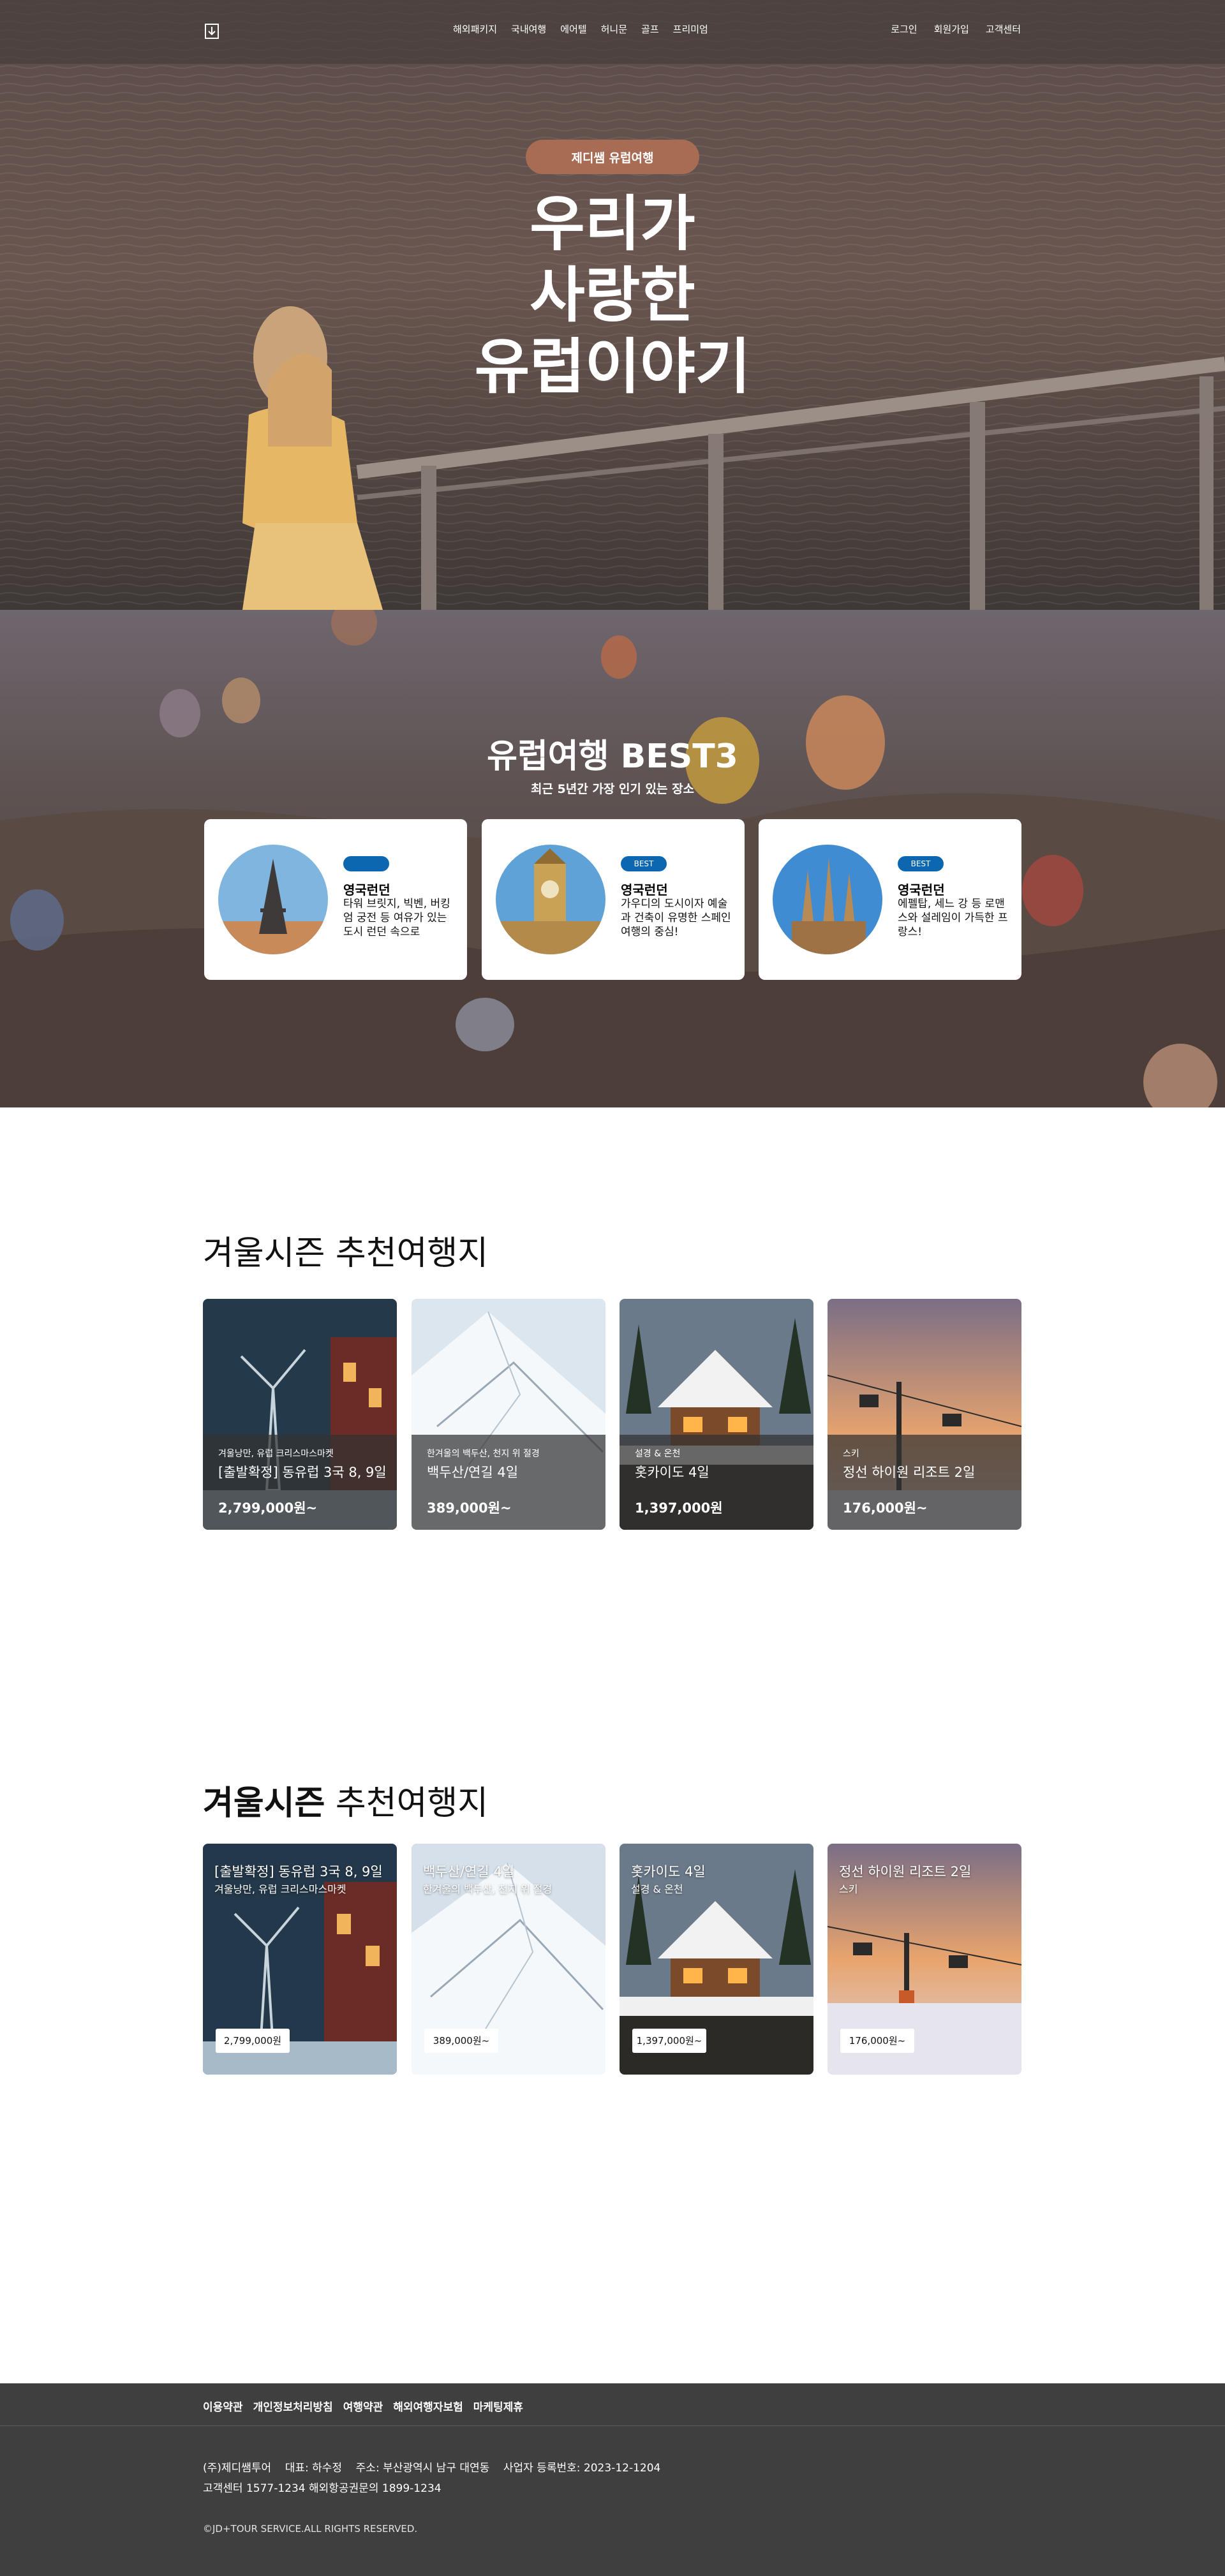 The height and width of the screenshot is (2576, 1225). I want to click on best-tag-badge, so click(366, 863).